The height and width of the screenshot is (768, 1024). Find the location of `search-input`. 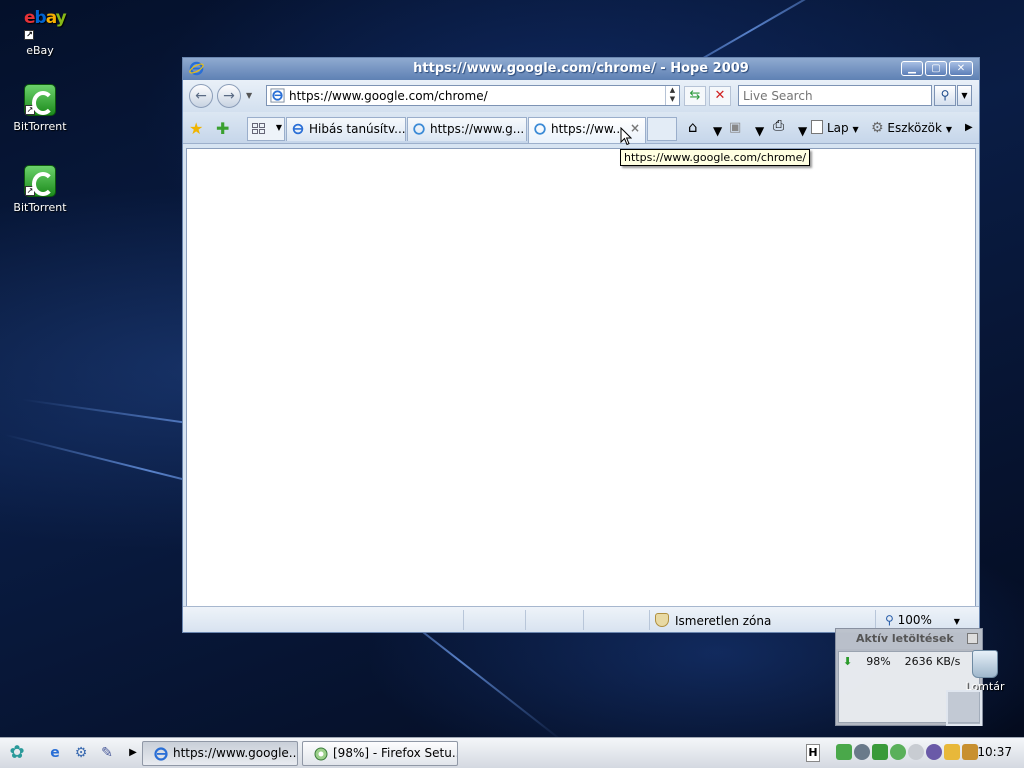

search-input is located at coordinates (835, 95).